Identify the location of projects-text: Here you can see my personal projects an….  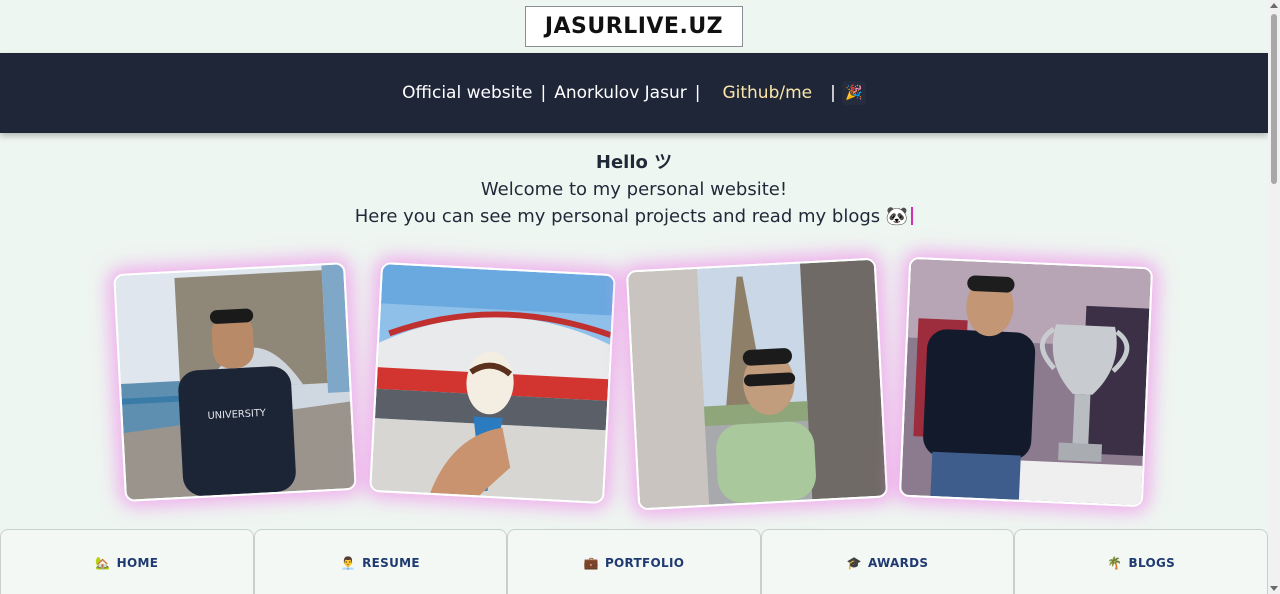
(631, 216).